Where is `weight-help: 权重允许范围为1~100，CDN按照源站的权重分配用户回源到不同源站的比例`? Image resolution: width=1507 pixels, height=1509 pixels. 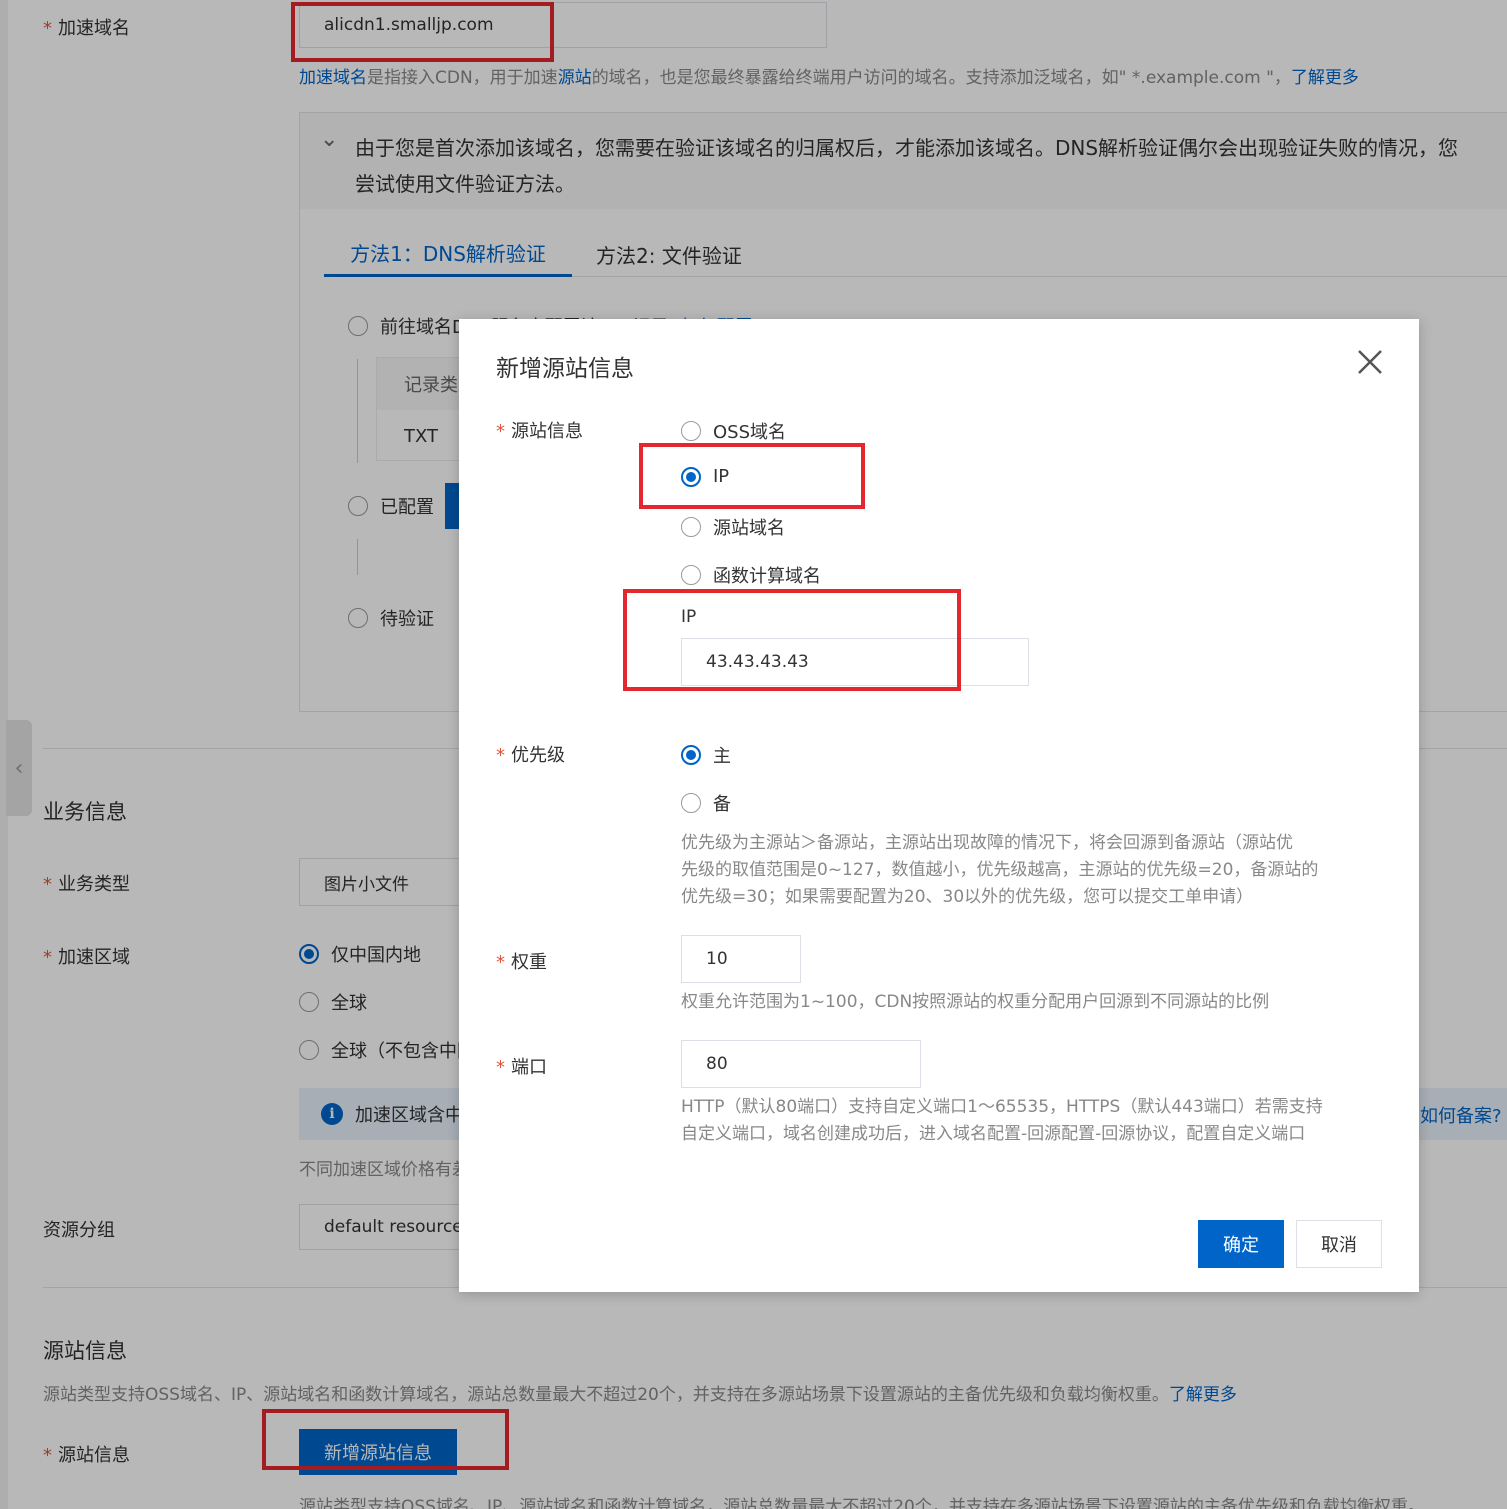 weight-help: 权重允许范围为1~100，CDN按照源站的权重分配用户回源到不同源站的比例 is located at coordinates (975, 1002).